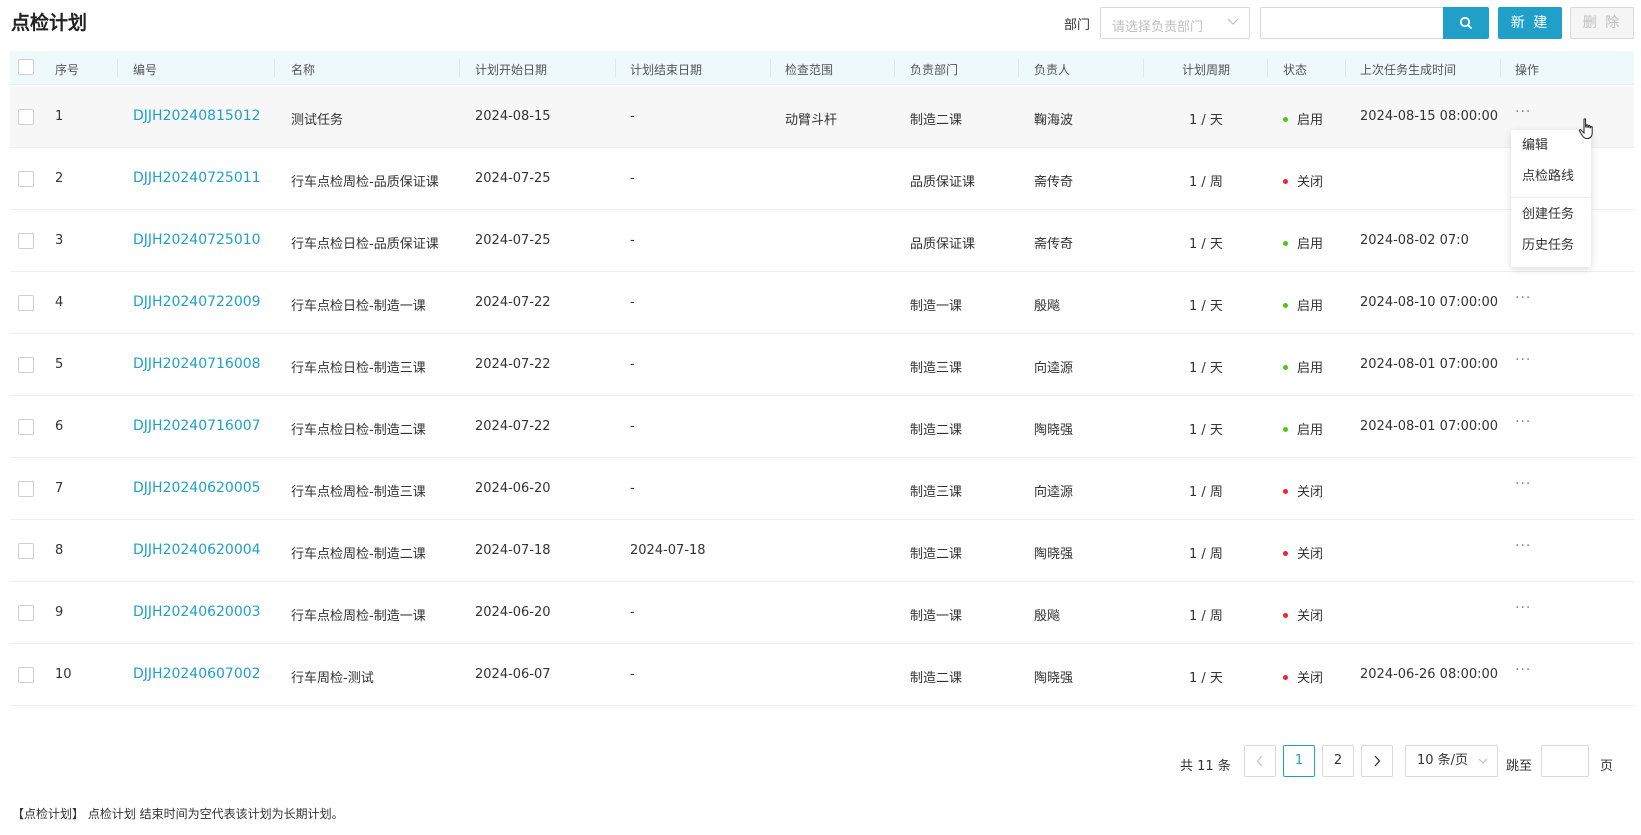  Describe the element at coordinates (358, 554) in the screenshot. I see `cell-name: 行车点检周检-制造二课` at that location.